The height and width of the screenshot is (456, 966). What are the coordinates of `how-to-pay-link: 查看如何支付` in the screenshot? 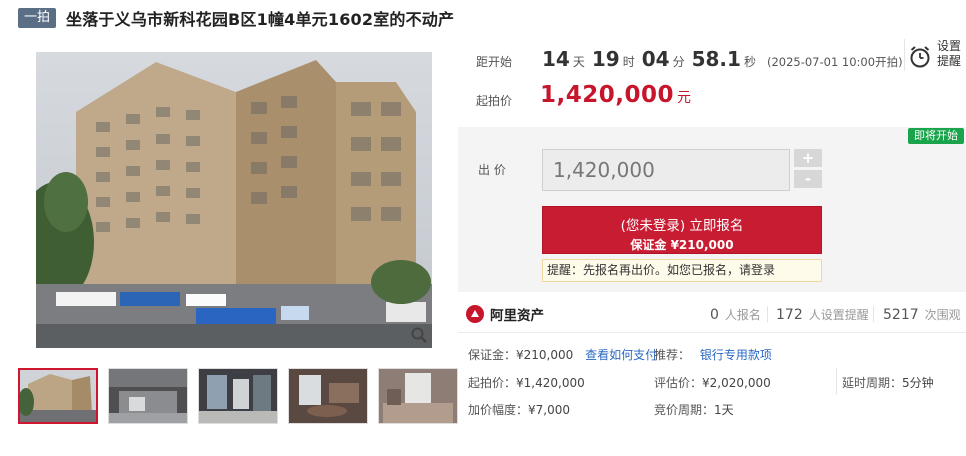 It's located at (621, 355).